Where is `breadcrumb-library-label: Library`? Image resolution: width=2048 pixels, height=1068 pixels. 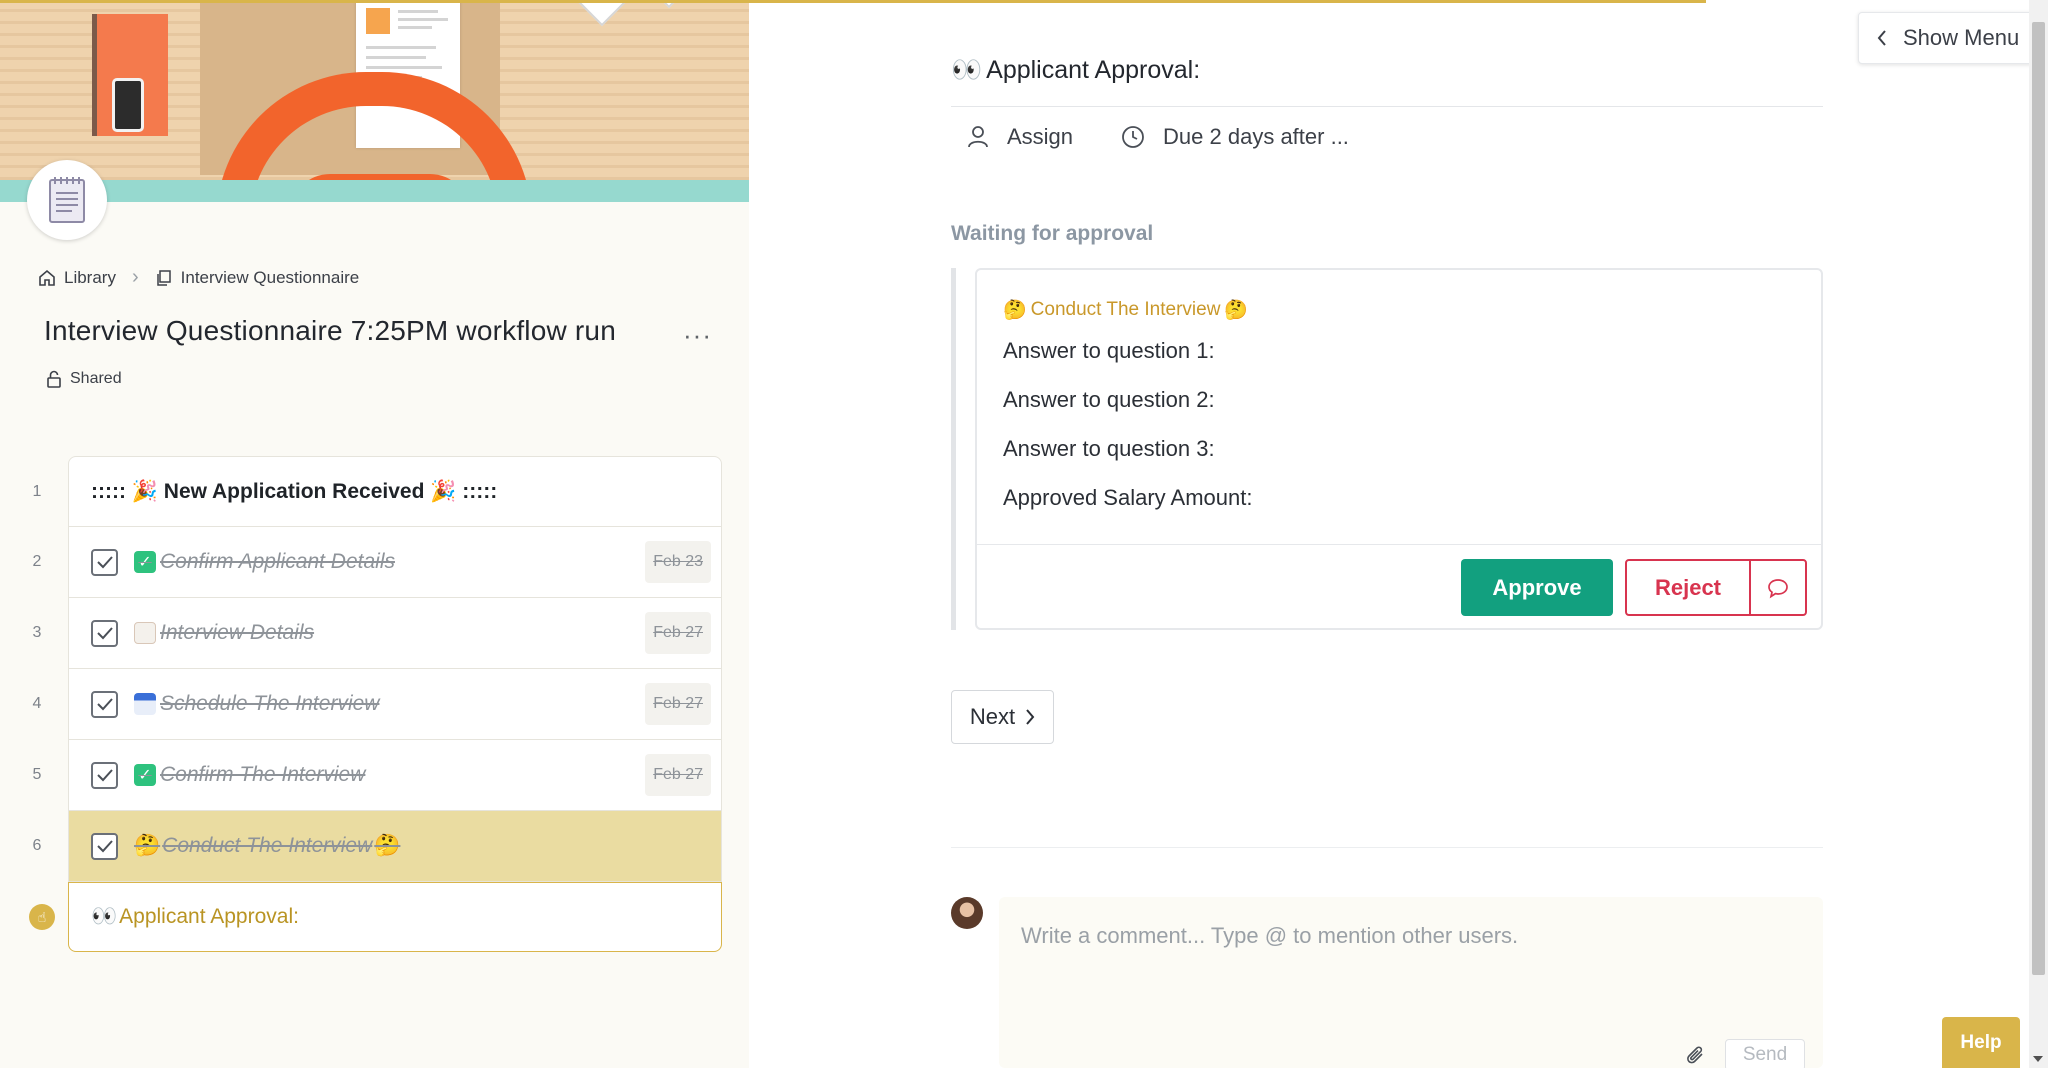 breadcrumb-library-label: Library is located at coordinates (90, 277).